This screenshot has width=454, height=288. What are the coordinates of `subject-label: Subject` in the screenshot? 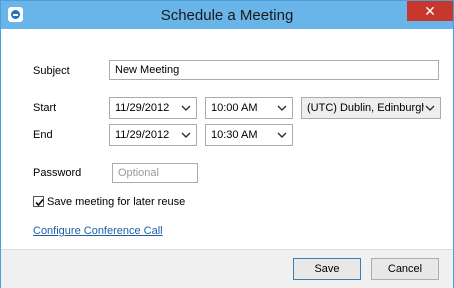 It's located at (51, 71).